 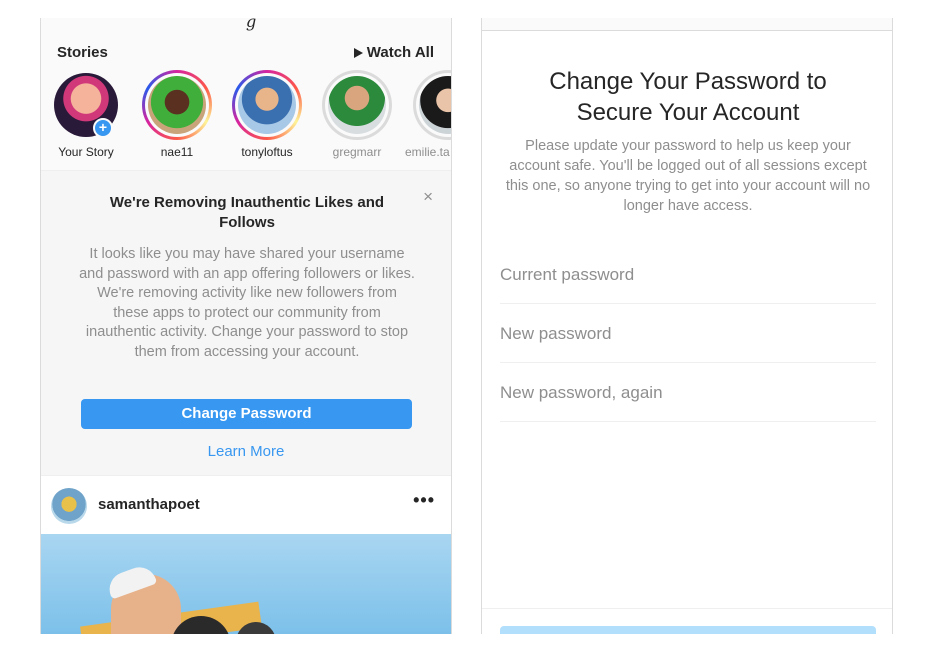 I want to click on story-your-story: + Your Story, so click(x=86, y=114).